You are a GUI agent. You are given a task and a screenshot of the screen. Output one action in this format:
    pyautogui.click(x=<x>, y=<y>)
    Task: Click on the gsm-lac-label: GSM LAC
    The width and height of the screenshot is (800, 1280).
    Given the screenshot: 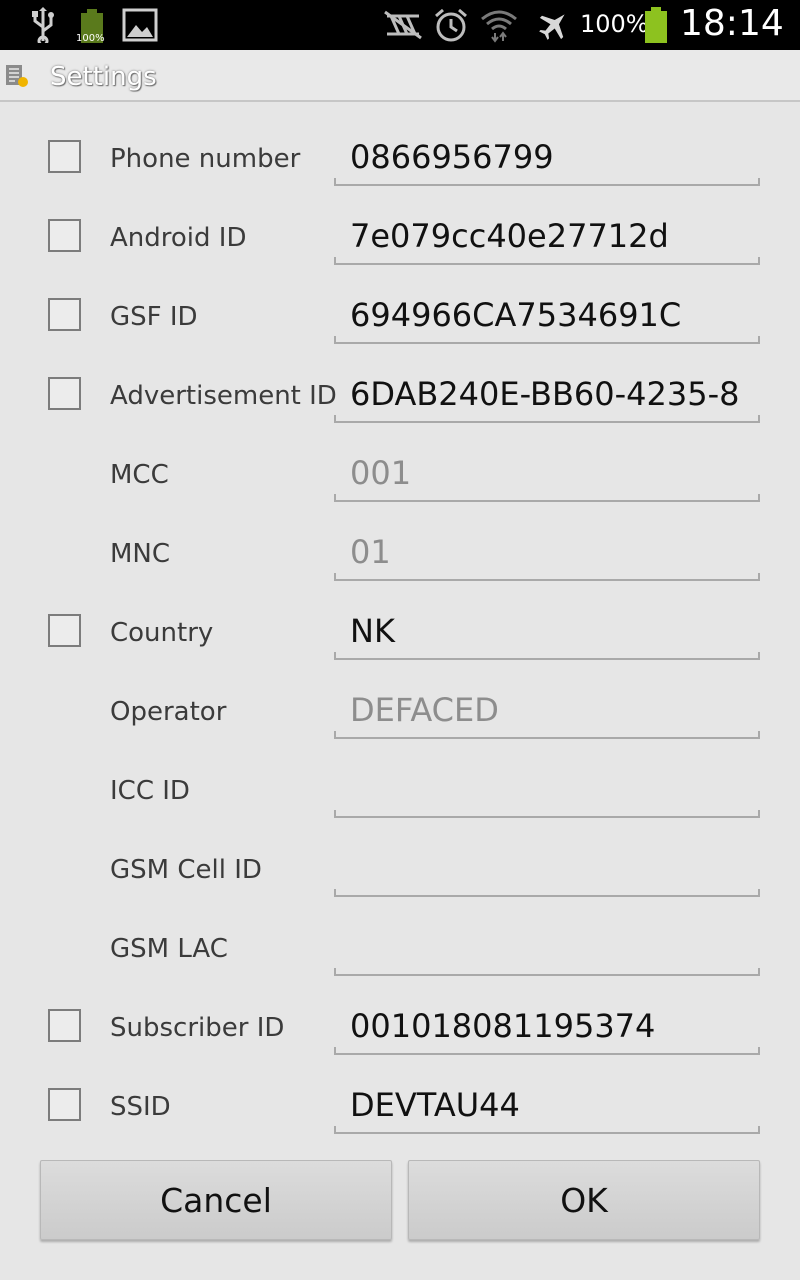 What is the action you would take?
    pyautogui.click(x=169, y=949)
    